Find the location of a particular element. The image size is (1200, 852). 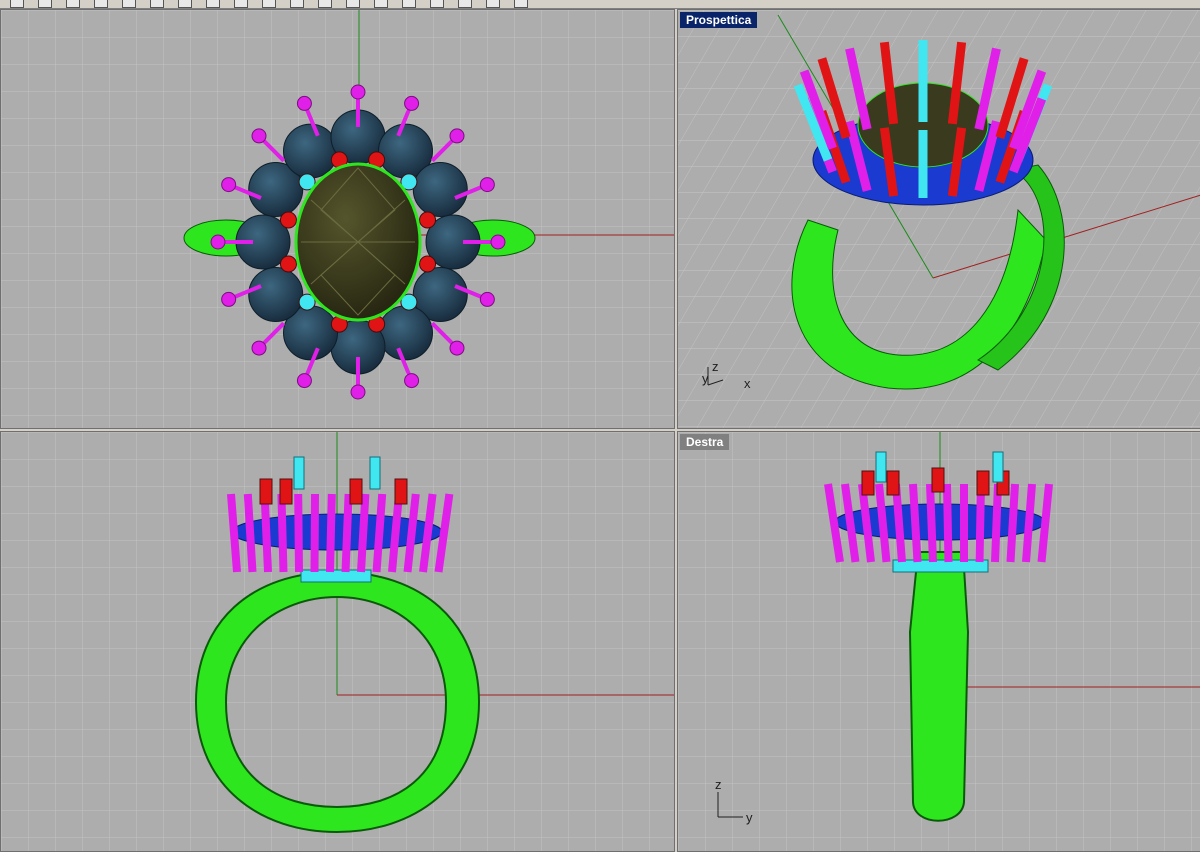

viewport-title-perspective: Prospettica is located at coordinates (719, 20).